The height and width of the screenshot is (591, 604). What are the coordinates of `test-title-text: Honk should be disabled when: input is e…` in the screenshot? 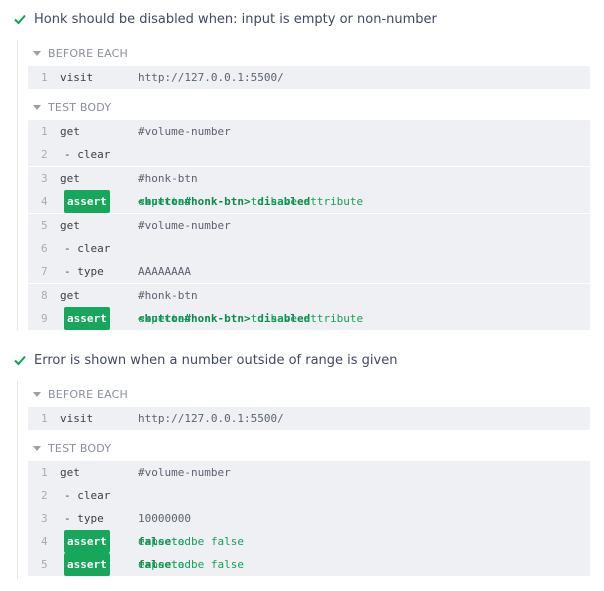 It's located at (235, 19).